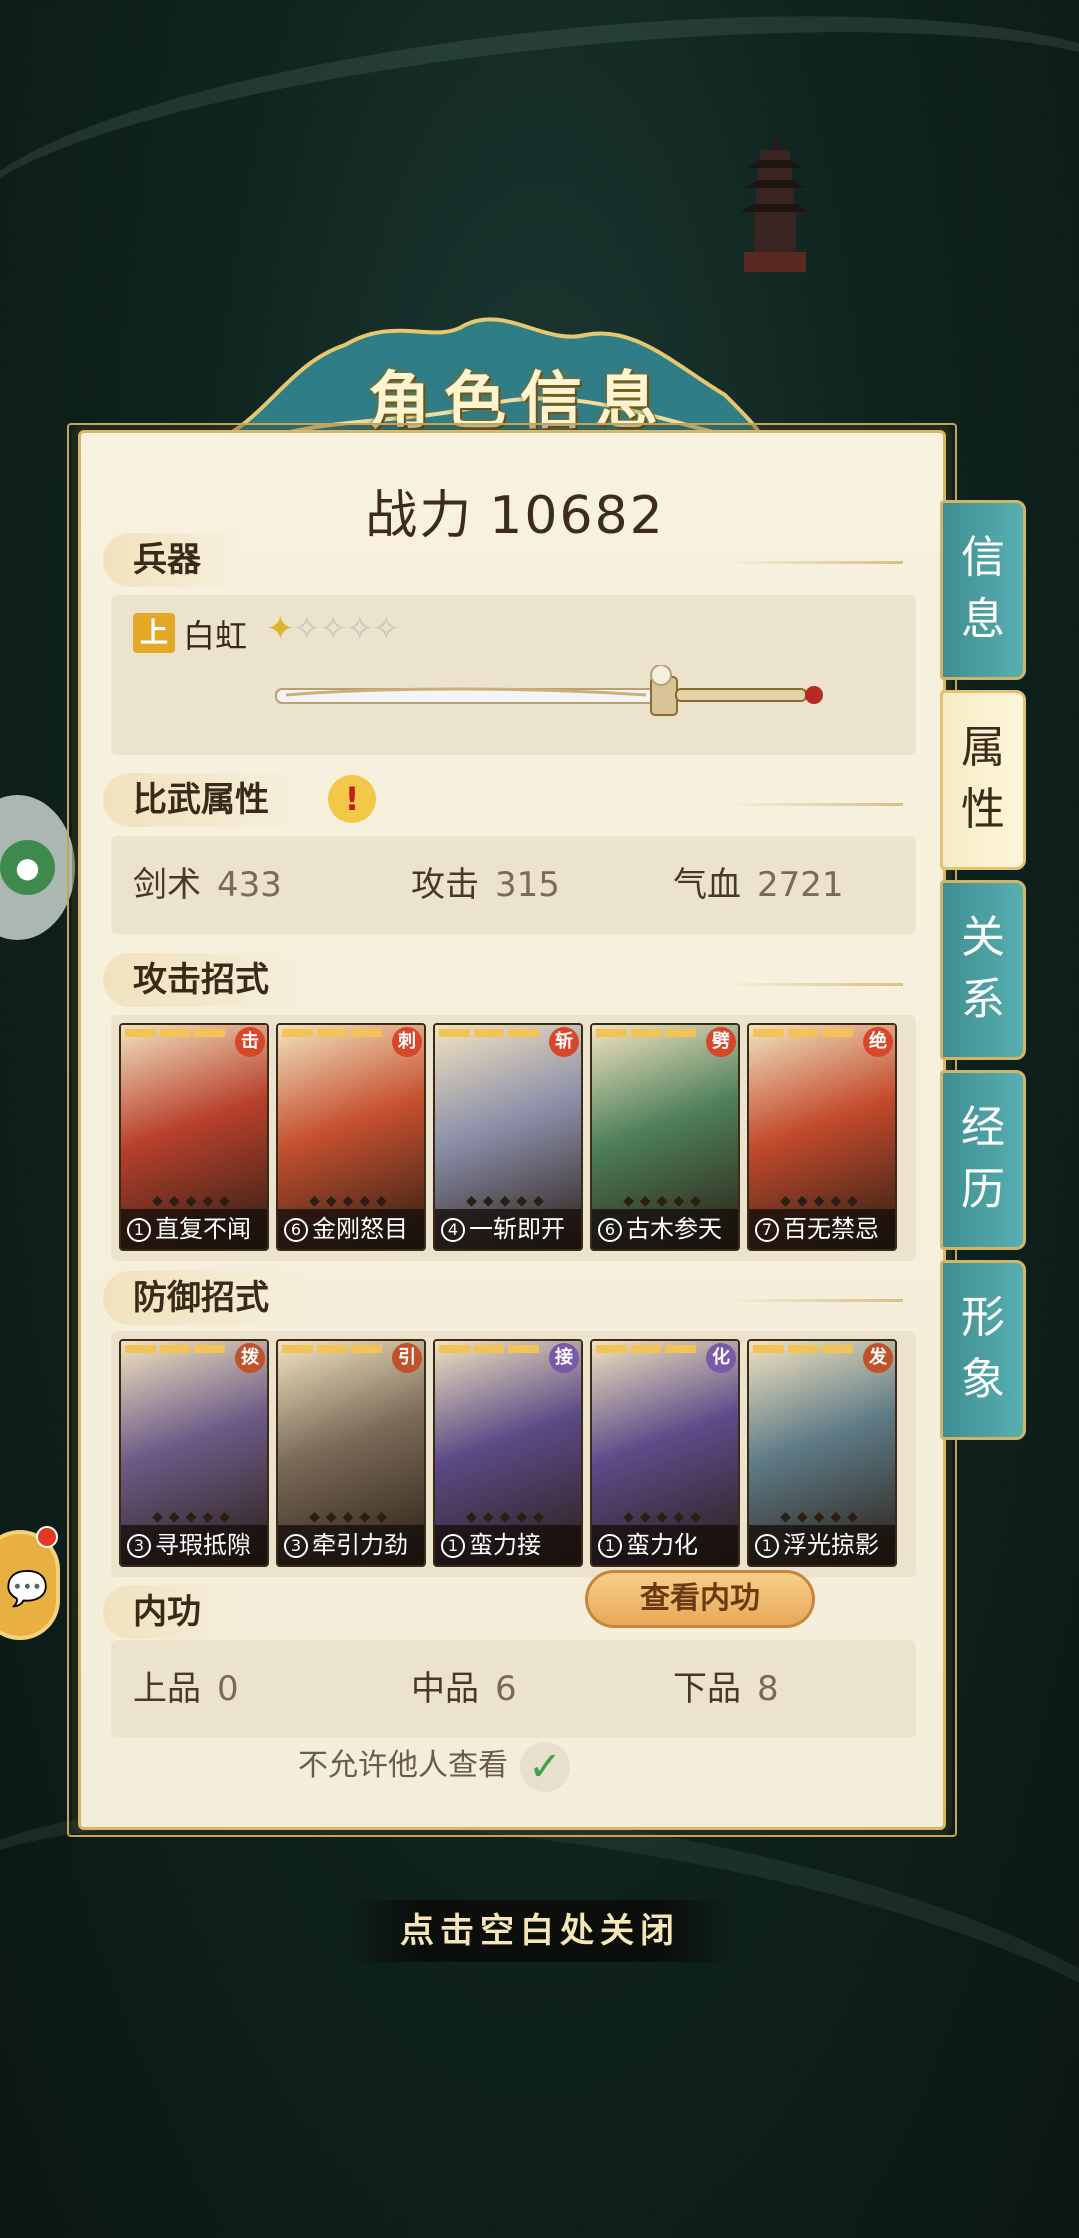 The height and width of the screenshot is (2238, 1079). I want to click on page-title: 角色信息, so click(519, 400).